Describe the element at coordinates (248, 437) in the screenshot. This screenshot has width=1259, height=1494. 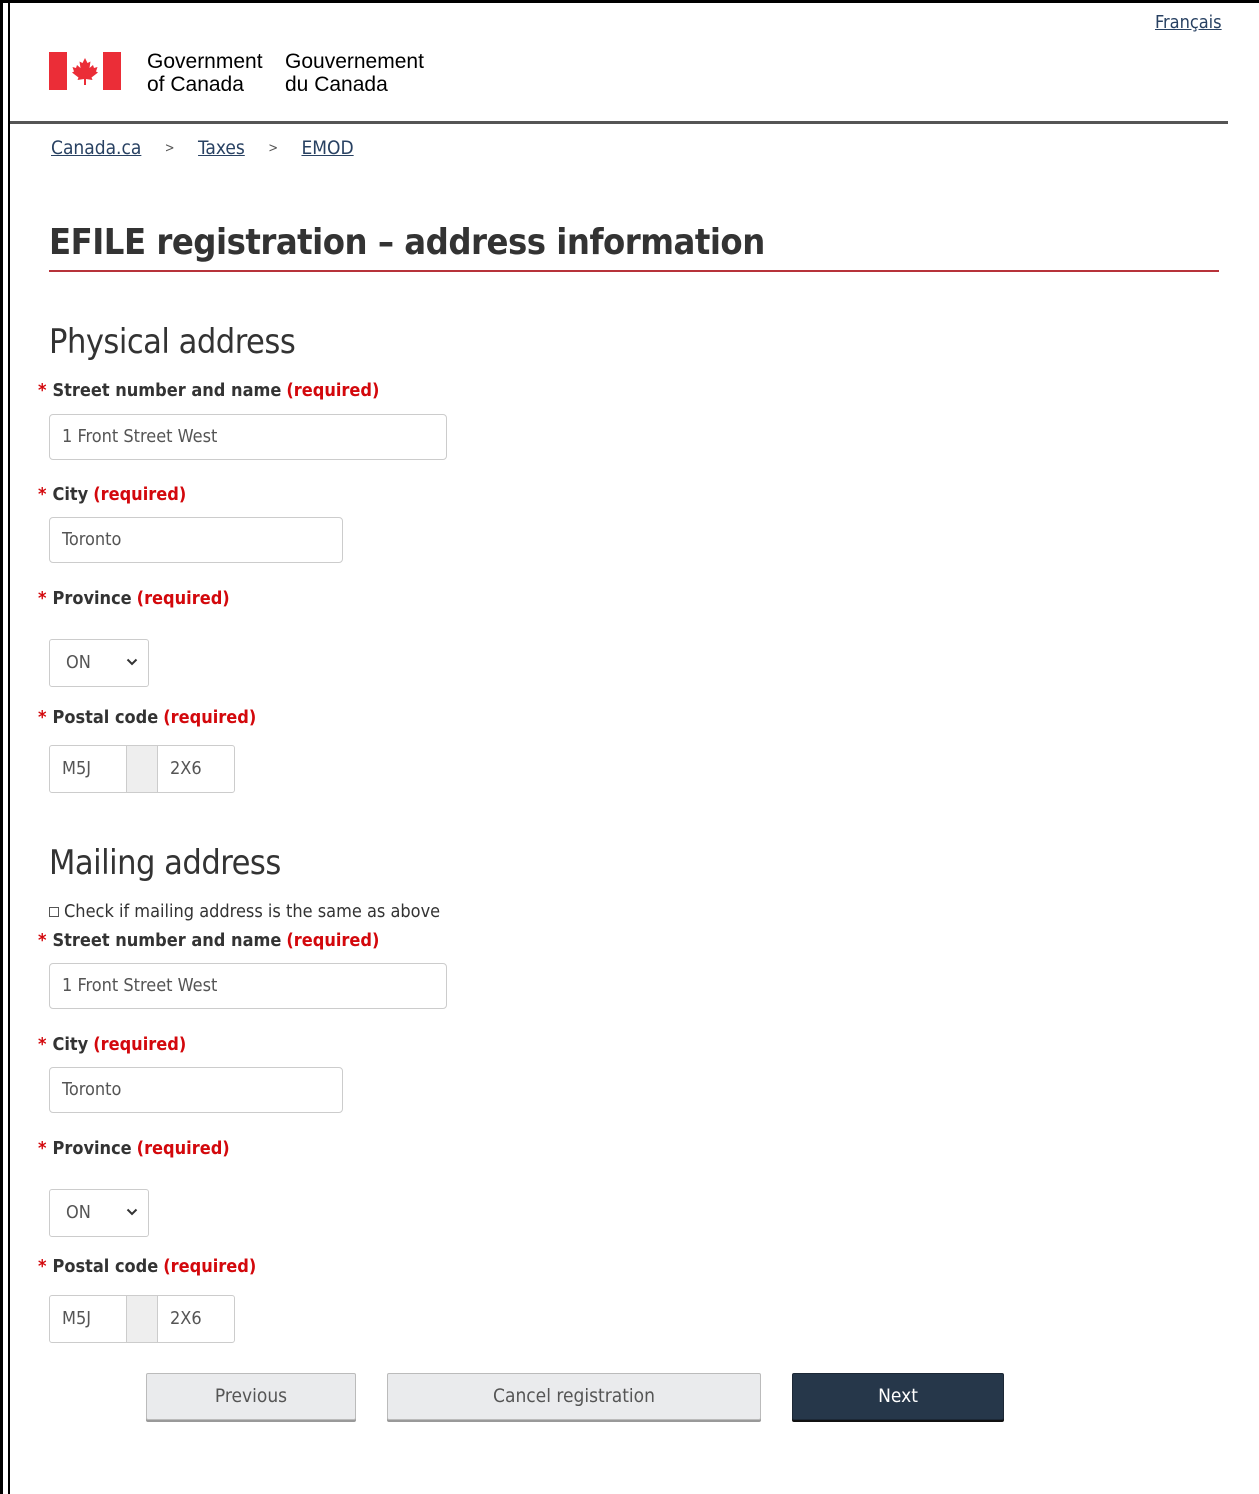
I see `physical-street-input: 1 Front Street West` at that location.